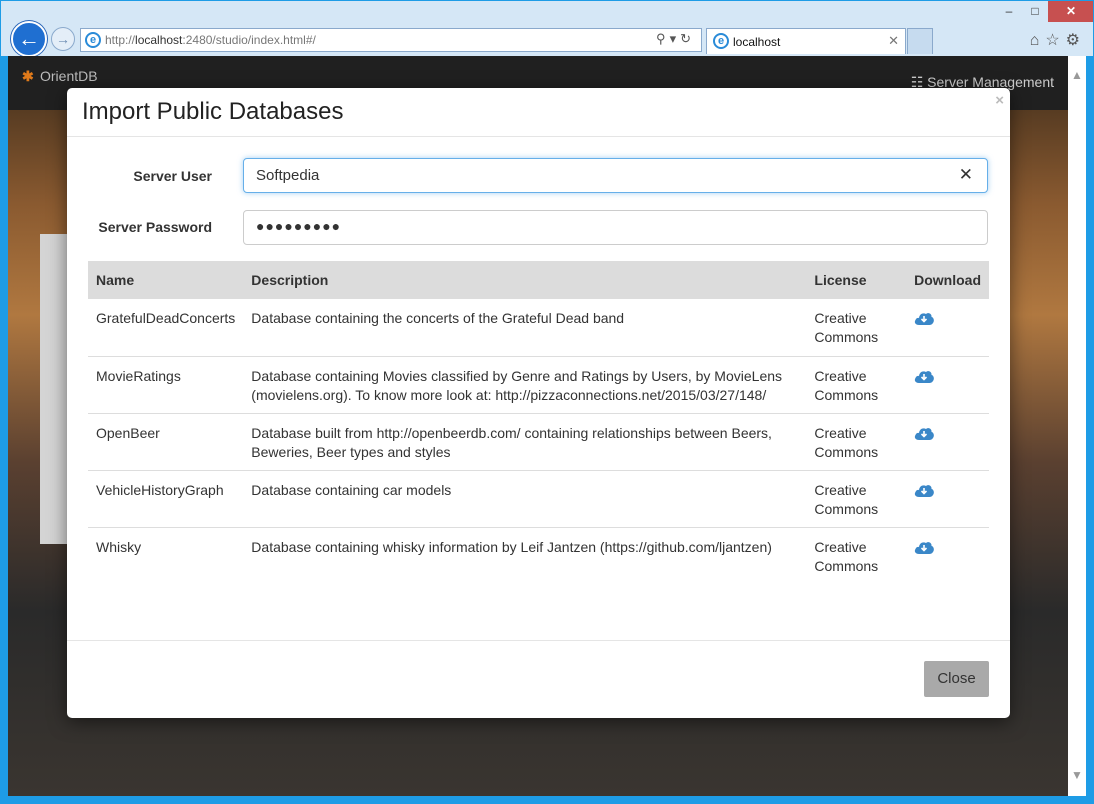 The image size is (1094, 804). Describe the element at coordinates (93, 40) in the screenshot. I see `ie-icon: e` at that location.